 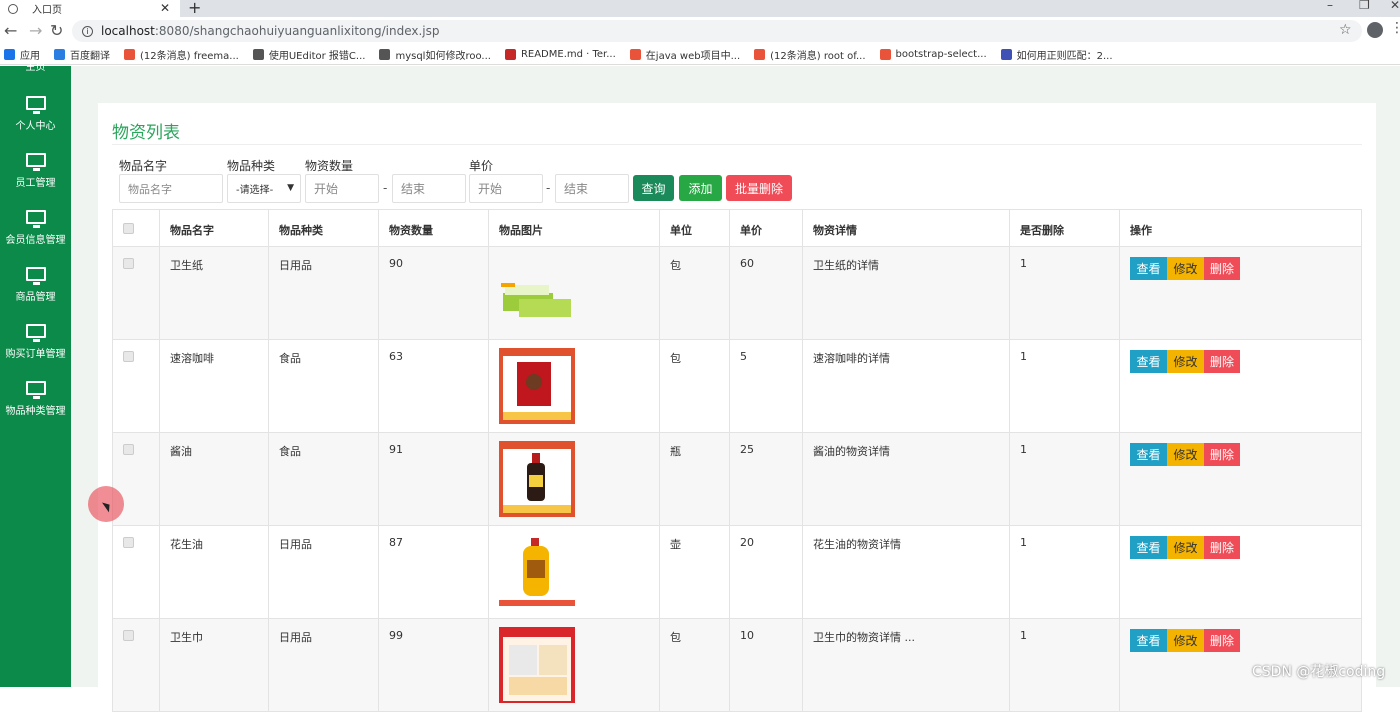 What do you see at coordinates (251, 166) in the screenshot?
I see `type-filter-label: 物品种类` at bounding box center [251, 166].